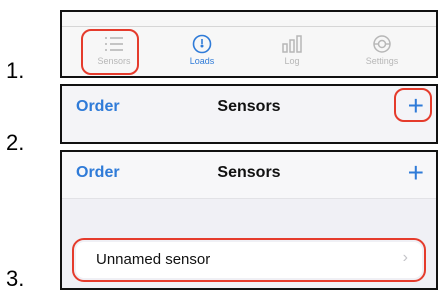 The height and width of the screenshot is (293, 442). I want to click on highlight-sensors-tab, so click(110, 52).